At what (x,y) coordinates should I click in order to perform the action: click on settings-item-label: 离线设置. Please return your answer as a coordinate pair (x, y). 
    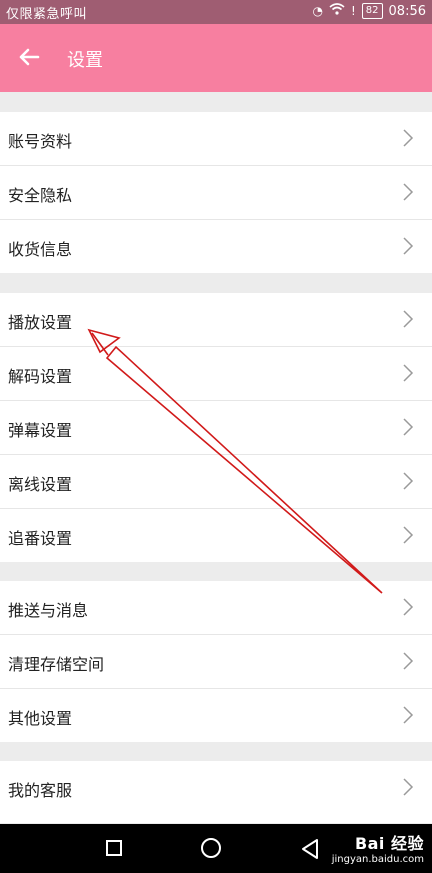
    Looking at the image, I should click on (40, 484).